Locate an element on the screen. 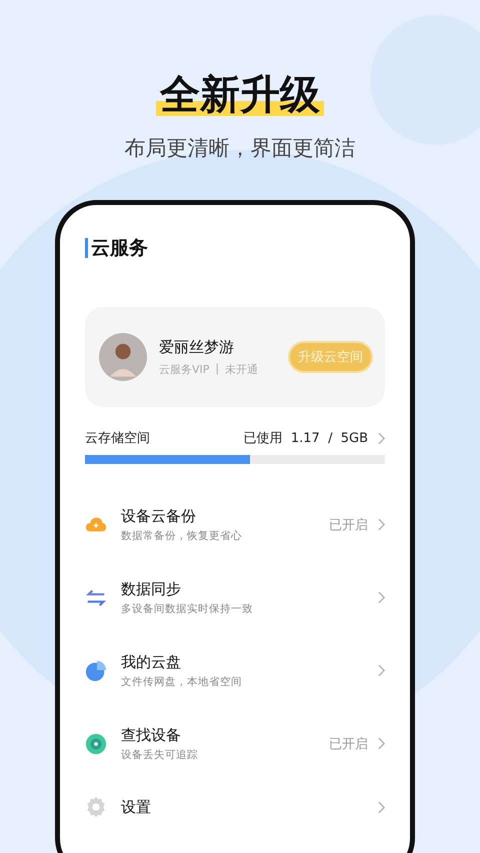 Image resolution: width=480 pixels, height=853 pixels. user-name: 爱丽丝梦游 is located at coordinates (197, 347).